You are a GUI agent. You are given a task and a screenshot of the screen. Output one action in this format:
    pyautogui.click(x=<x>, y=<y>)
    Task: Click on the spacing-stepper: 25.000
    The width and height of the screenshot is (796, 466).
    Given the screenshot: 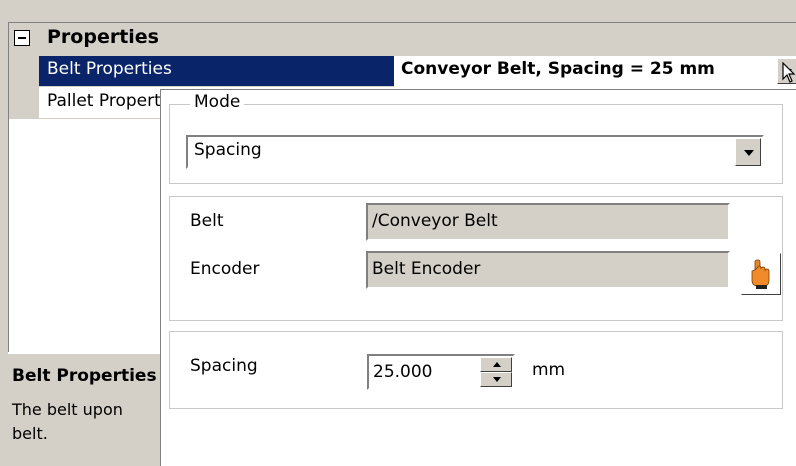 What is the action you would take?
    pyautogui.click(x=441, y=372)
    